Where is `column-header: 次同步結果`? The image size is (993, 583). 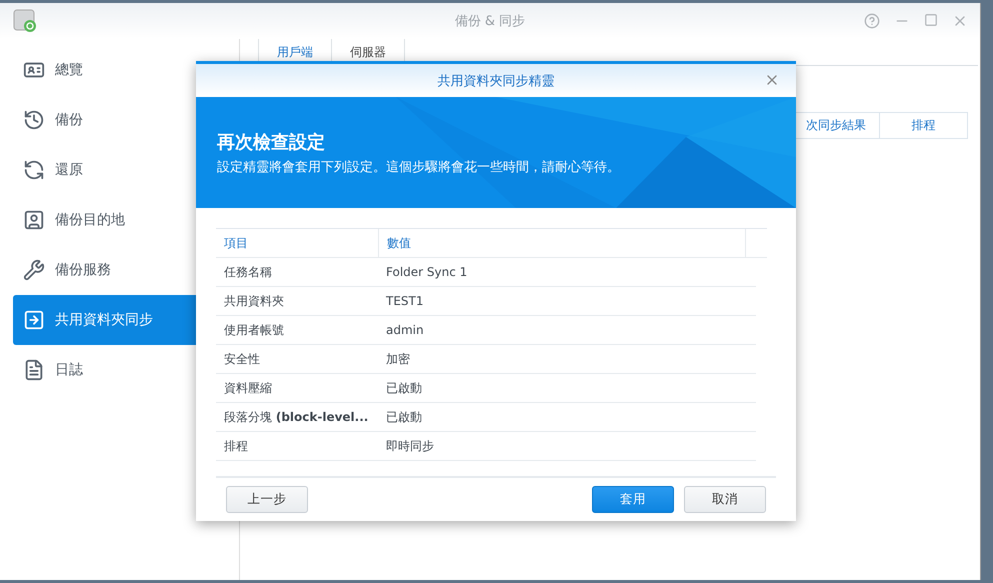 column-header: 次同步結果 is located at coordinates (841, 125).